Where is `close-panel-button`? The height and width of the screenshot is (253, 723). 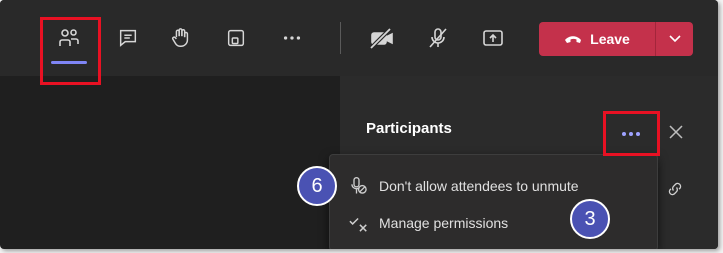
close-panel-button is located at coordinates (676, 134).